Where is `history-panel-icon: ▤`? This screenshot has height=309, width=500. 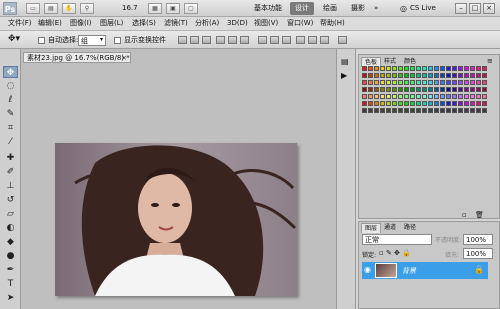 history-panel-icon: ▤ is located at coordinates (347, 62).